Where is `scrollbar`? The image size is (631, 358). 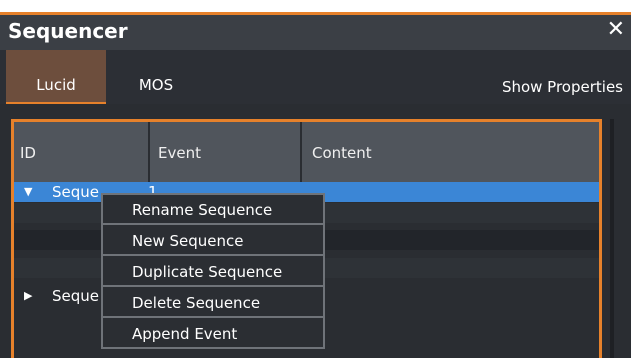
scrollbar is located at coordinates (612, 238).